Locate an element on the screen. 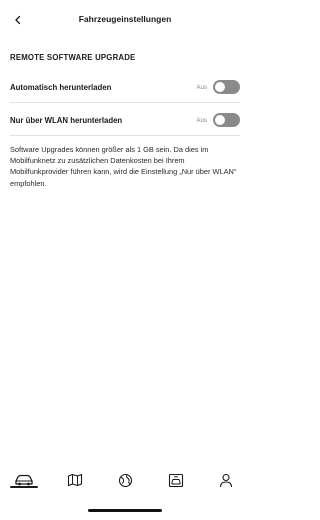  section-title: REMOTE SOFTWARE UPGRADE is located at coordinates (73, 57).